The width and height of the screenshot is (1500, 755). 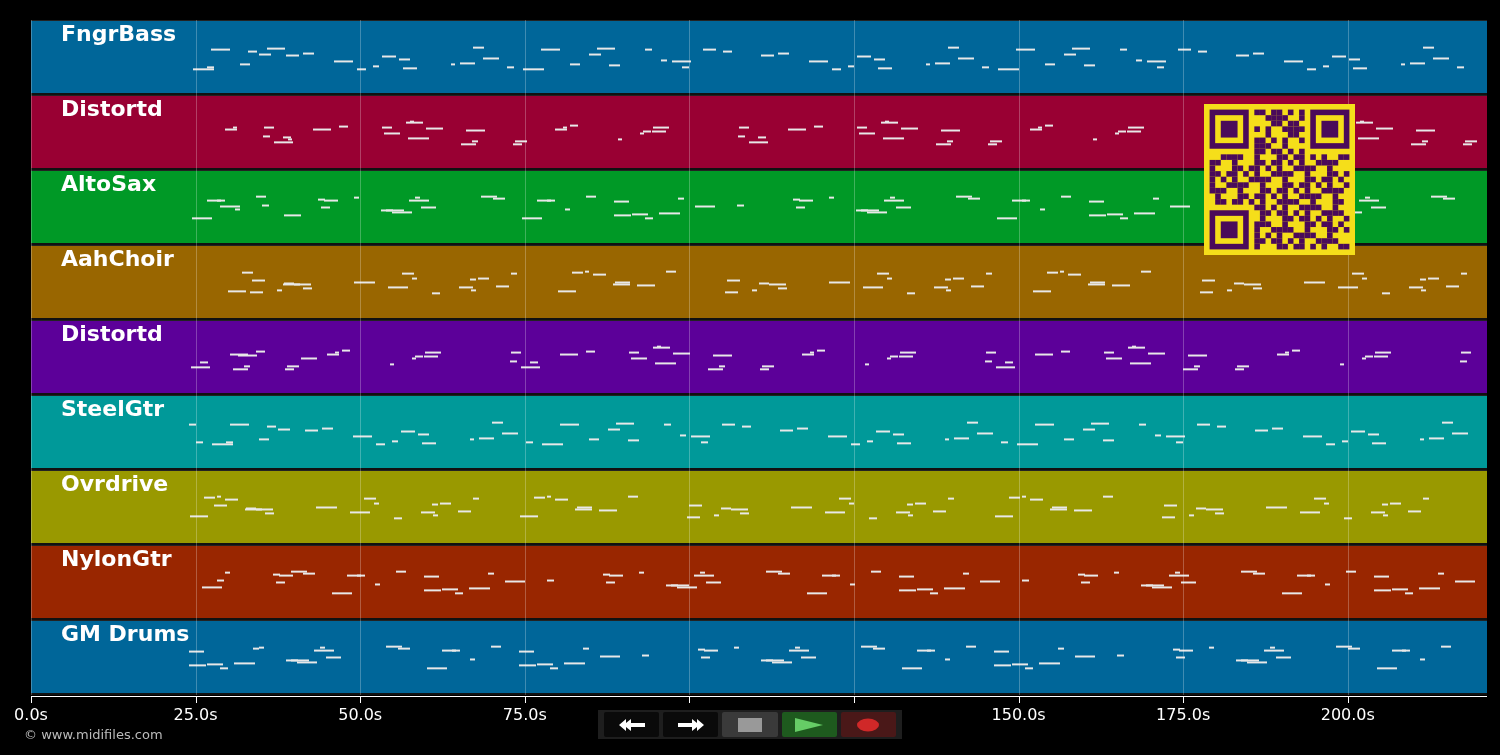 I want to click on track-name: AahChoir, so click(x=117, y=259).